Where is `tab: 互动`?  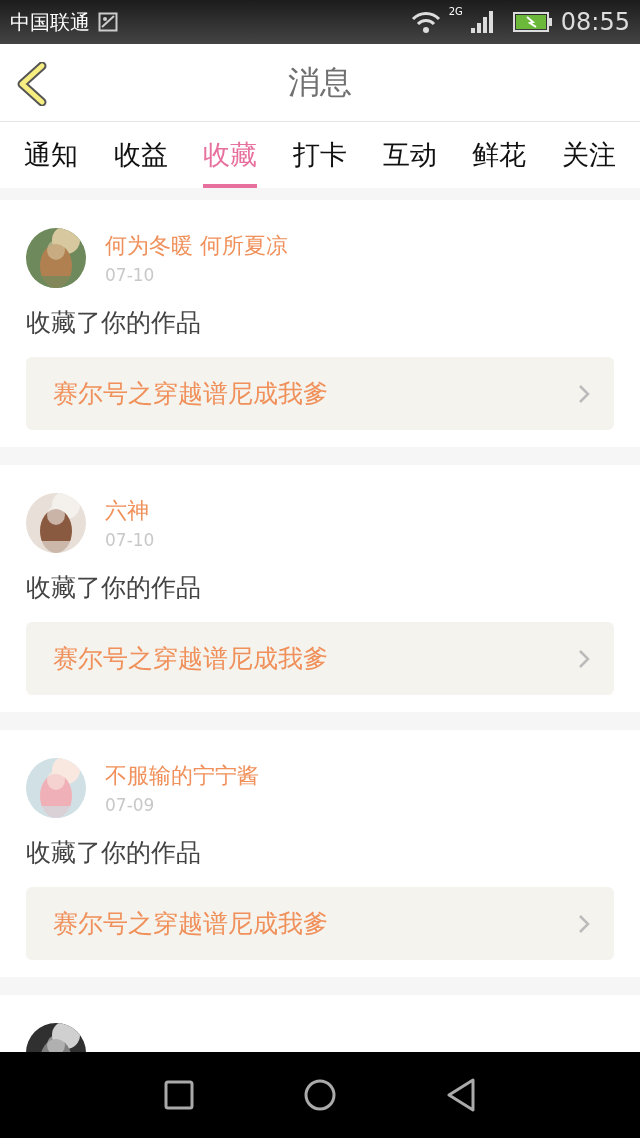
tab: 互动 is located at coordinates (409, 155).